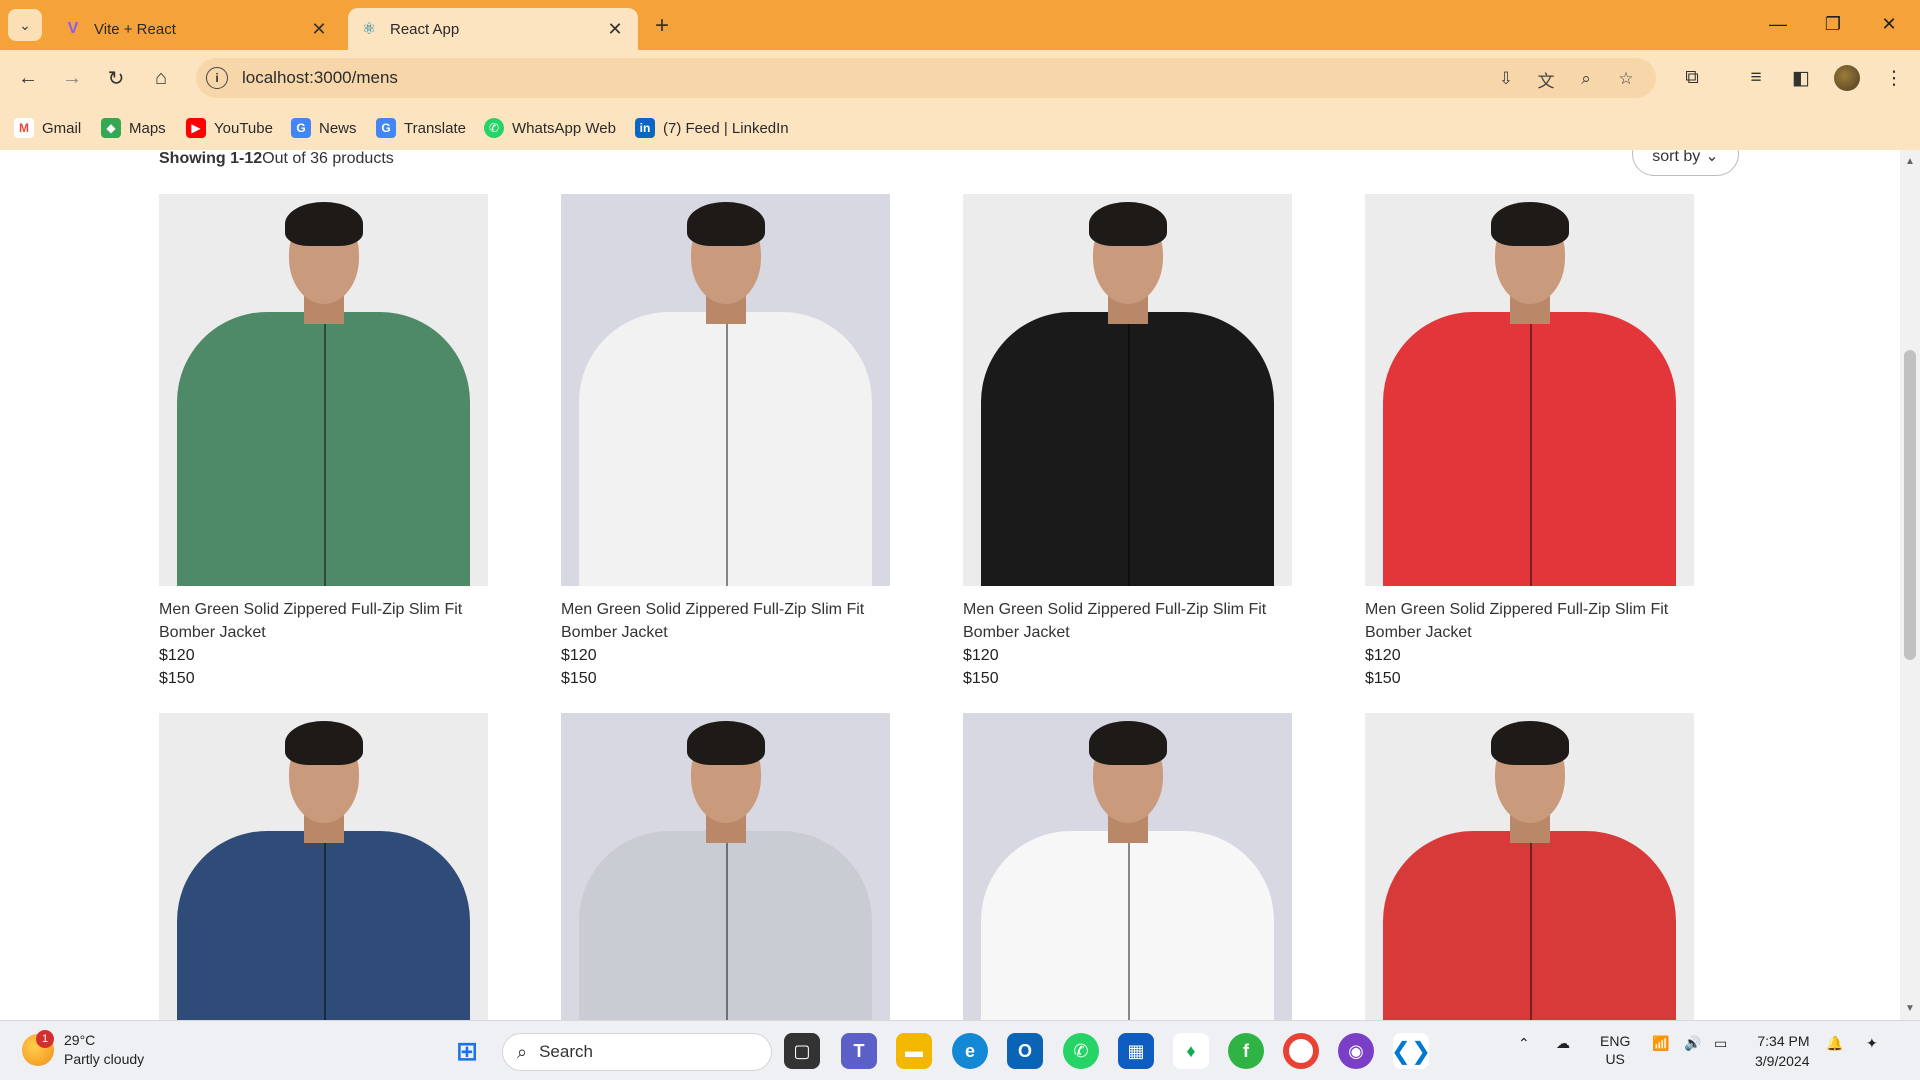  Describe the element at coordinates (662, 26) in the screenshot. I see `new-tab-button: +` at that location.